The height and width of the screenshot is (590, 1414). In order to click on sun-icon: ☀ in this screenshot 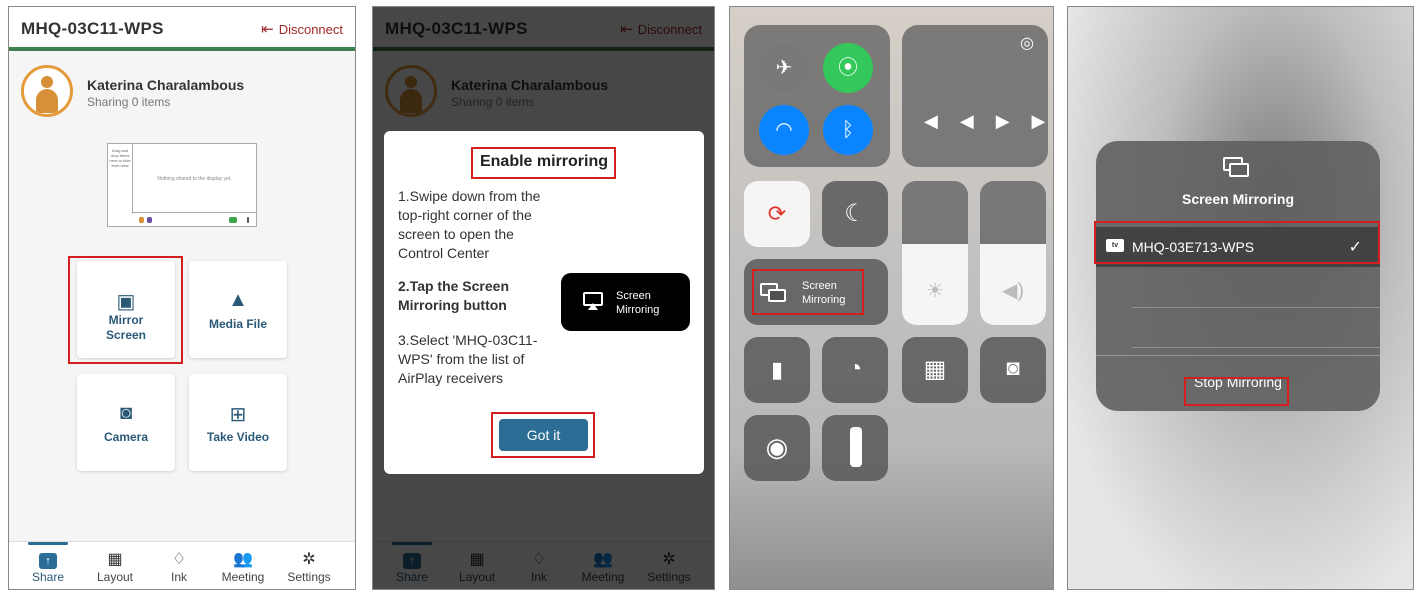, I will do `click(935, 291)`.